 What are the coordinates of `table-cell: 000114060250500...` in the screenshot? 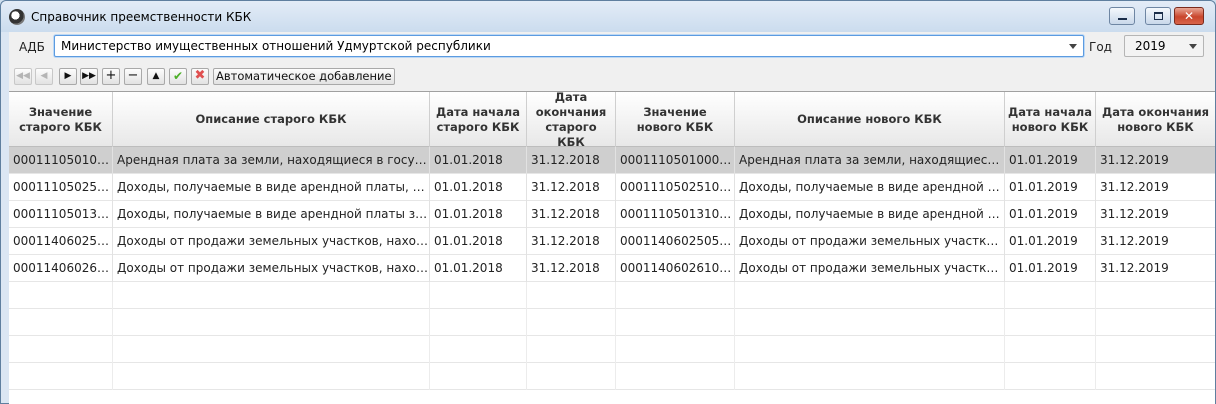 It's located at (675, 241).